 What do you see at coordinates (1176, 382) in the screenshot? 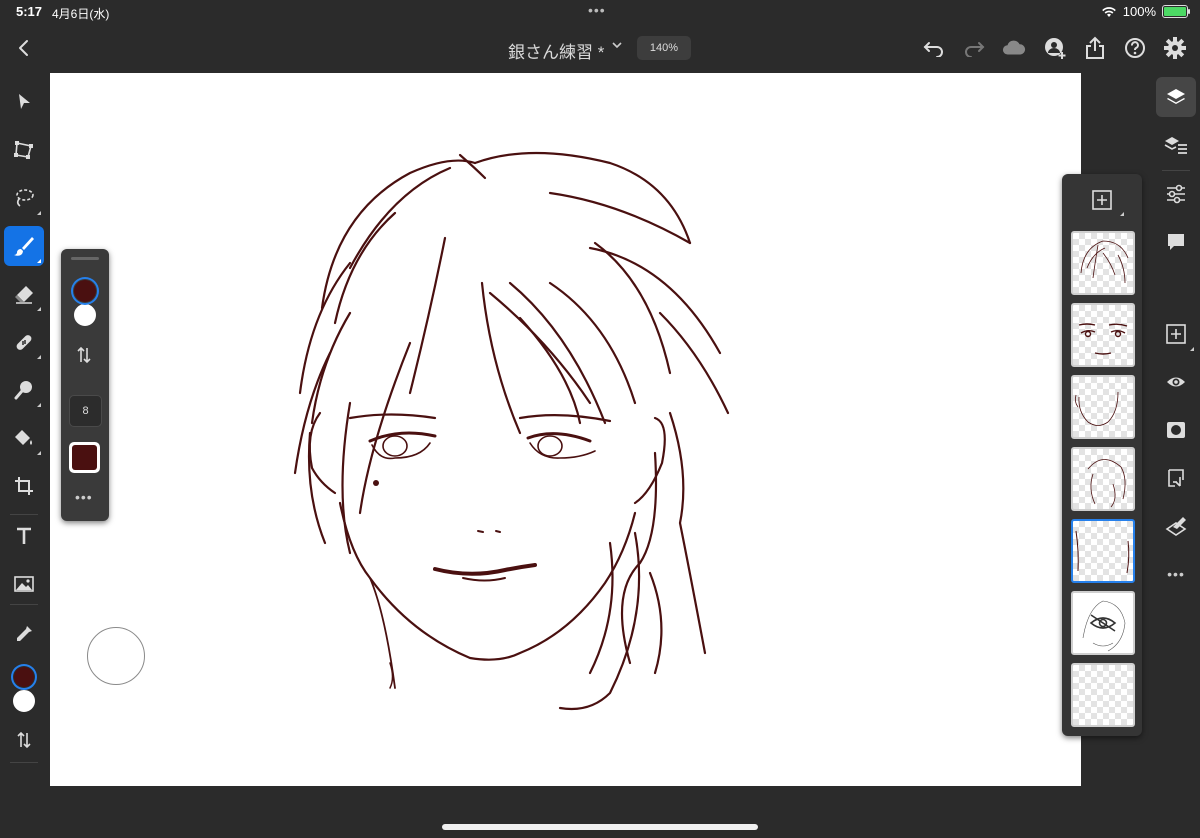
I see `visibility-button` at bounding box center [1176, 382].